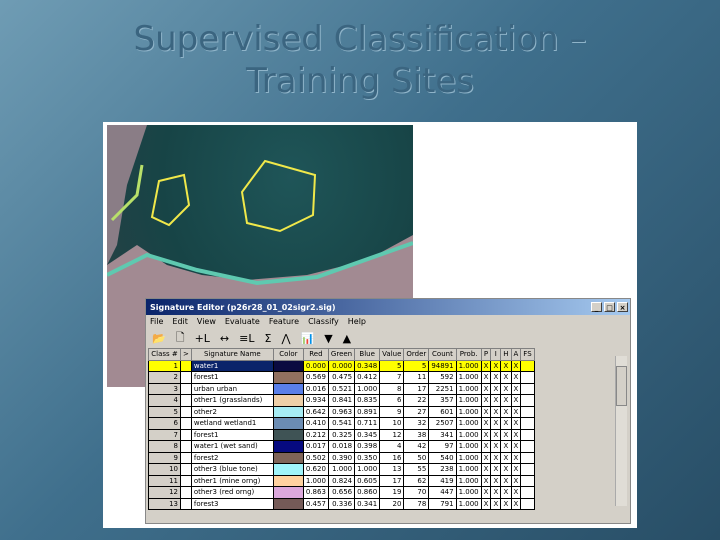 Image resolution: width=720 pixels, height=540 pixels. What do you see at coordinates (416, 354) in the screenshot?
I see `column-header: Order` at bounding box center [416, 354].